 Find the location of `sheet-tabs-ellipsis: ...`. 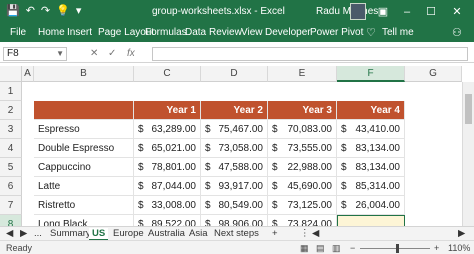

sheet-tabs-ellipsis: ... is located at coordinates (38, 233).